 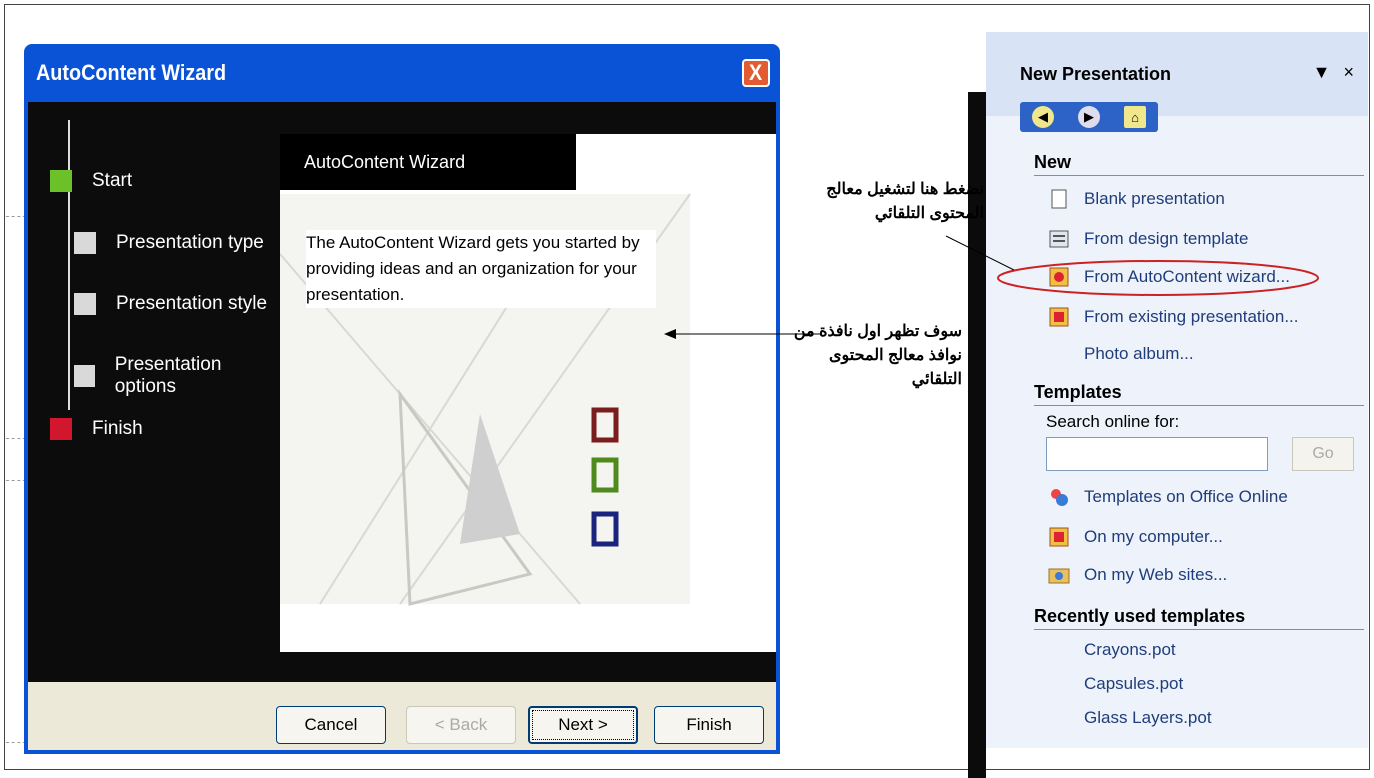 I want to click on next-button: Next >, so click(x=583, y=725).